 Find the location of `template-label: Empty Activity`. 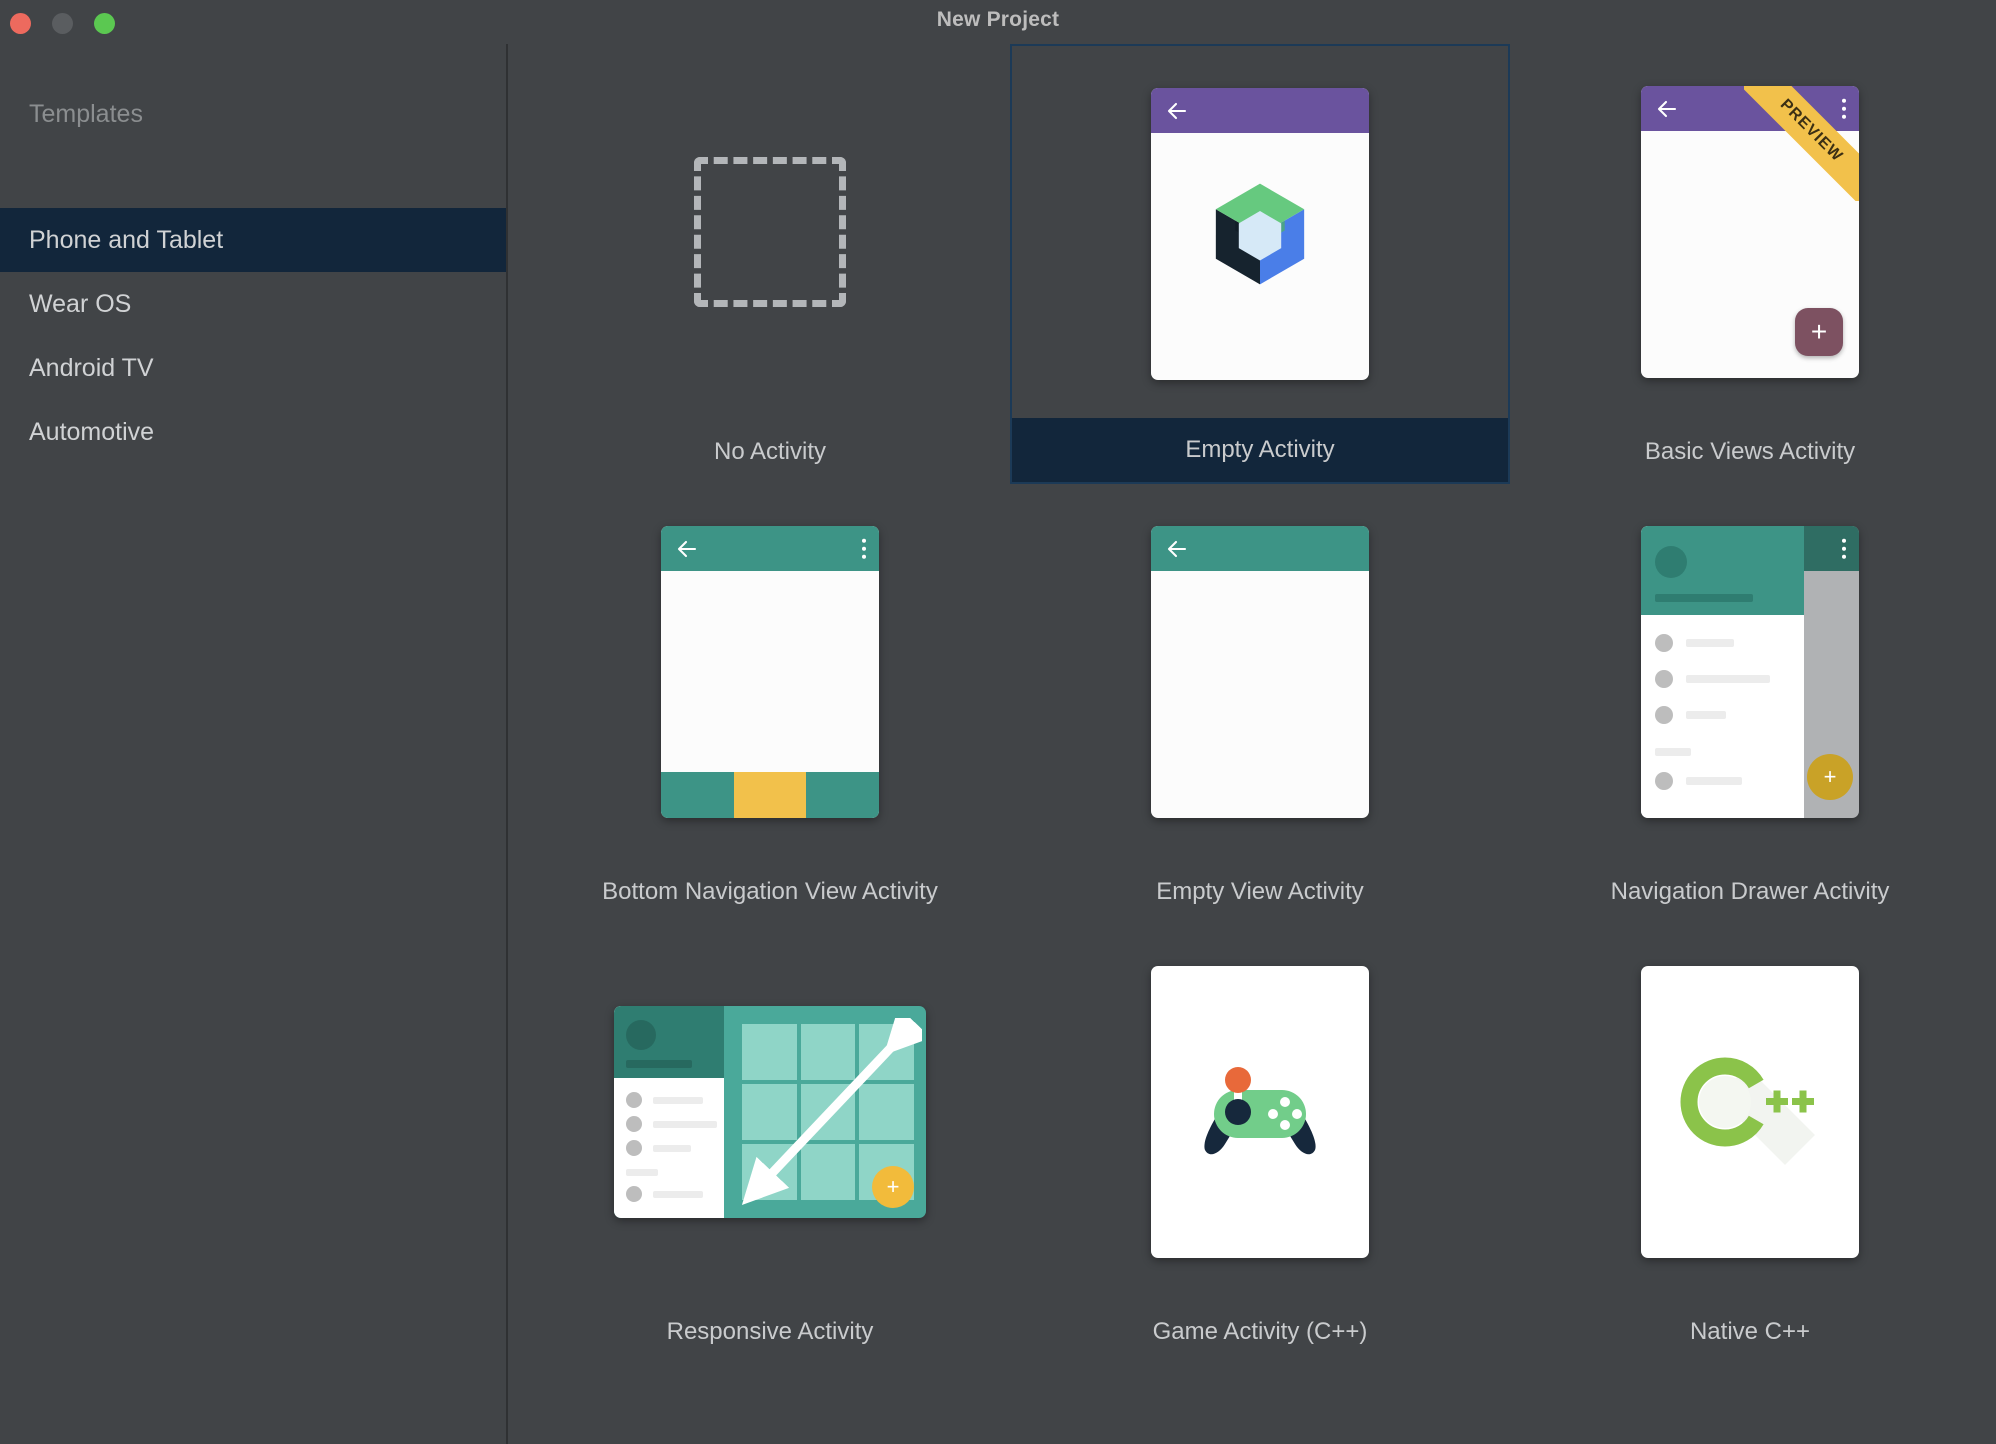

template-label: Empty Activity is located at coordinates (1260, 450).